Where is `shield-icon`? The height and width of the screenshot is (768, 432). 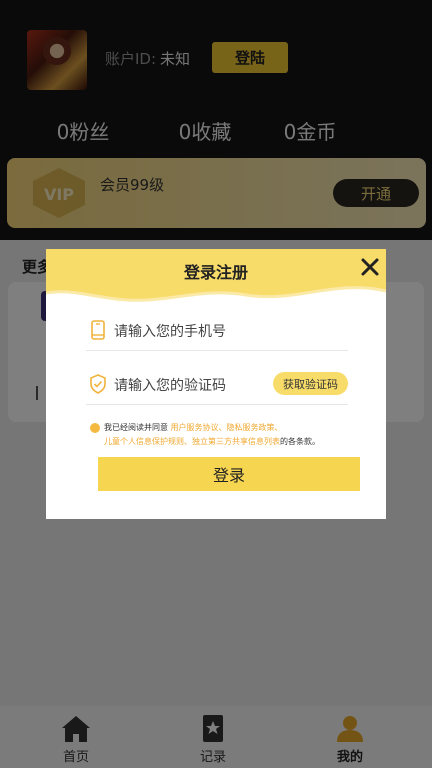
shield-icon is located at coordinates (98, 384).